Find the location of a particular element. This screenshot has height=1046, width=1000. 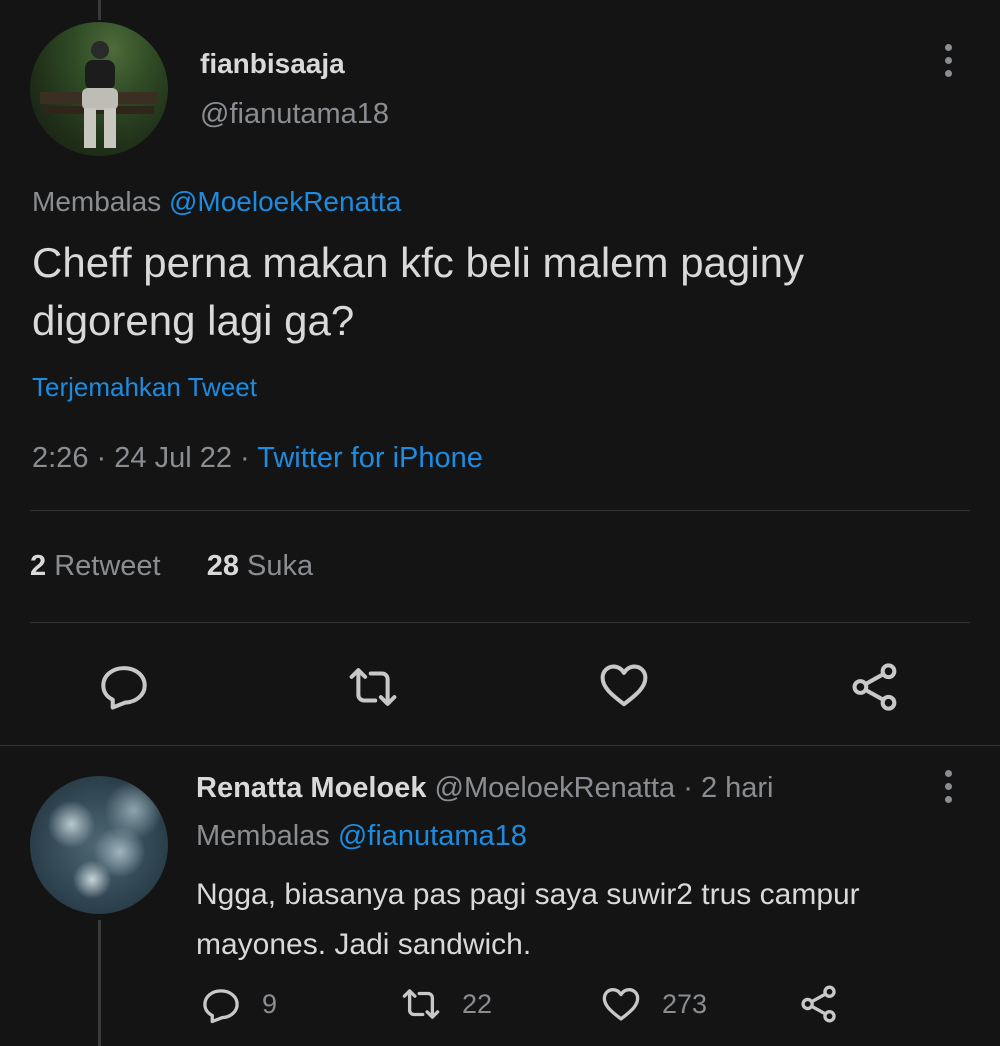

replying-to: Membalas @fianutama18 is located at coordinates (361, 836).